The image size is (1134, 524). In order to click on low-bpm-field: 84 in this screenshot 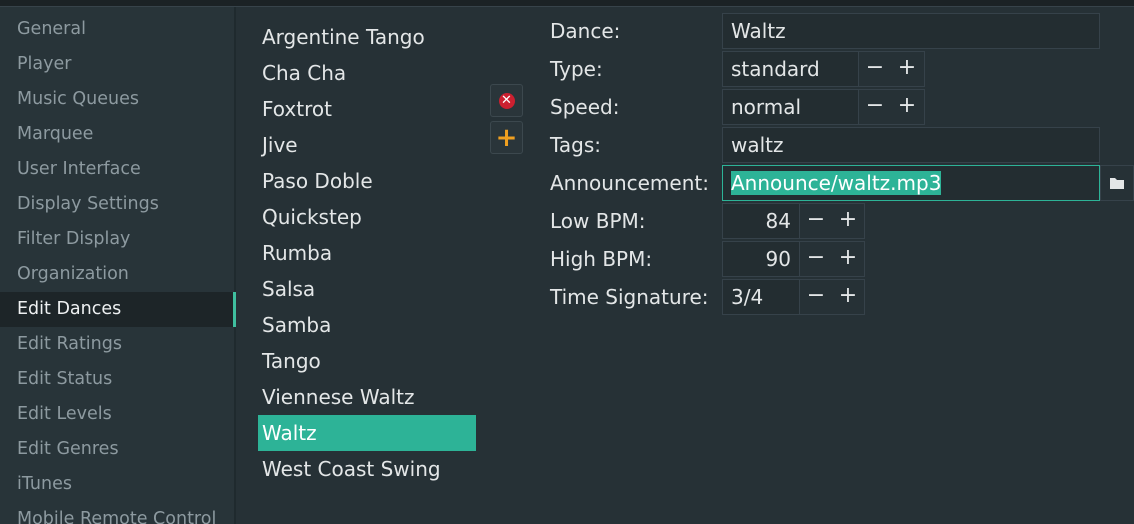, I will do `click(761, 221)`.